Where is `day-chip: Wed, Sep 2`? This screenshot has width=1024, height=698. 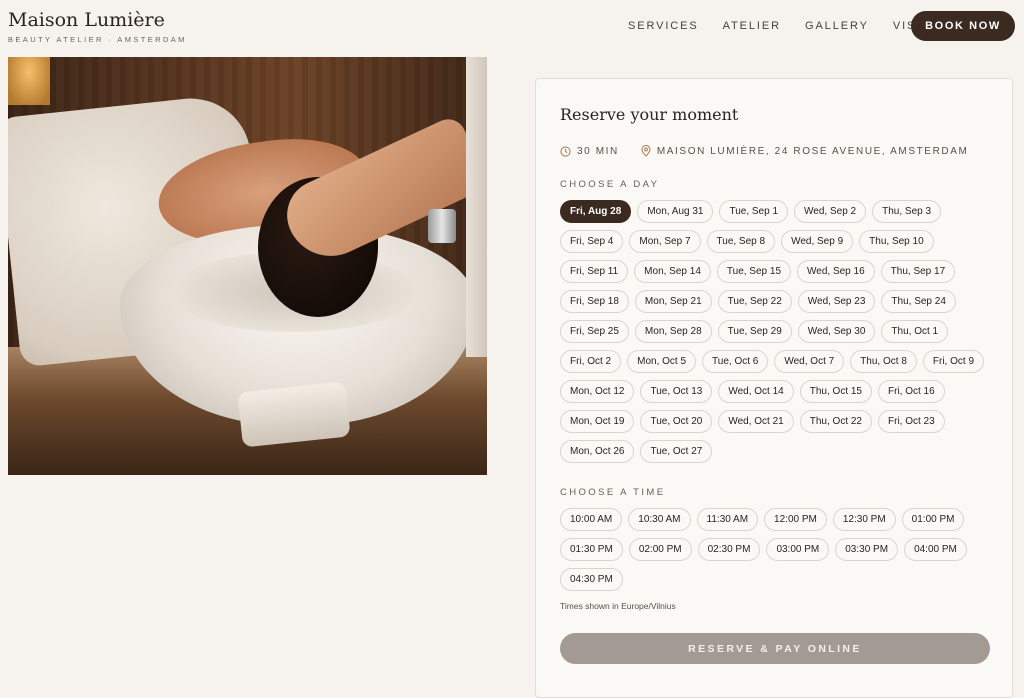
day-chip: Wed, Sep 2 is located at coordinates (830, 211).